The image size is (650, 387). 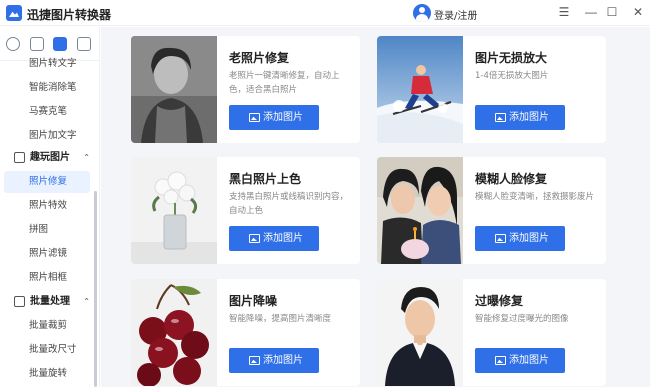 I want to click on sidebar-group-batch: 批量处理 ⌃, so click(x=54, y=302).